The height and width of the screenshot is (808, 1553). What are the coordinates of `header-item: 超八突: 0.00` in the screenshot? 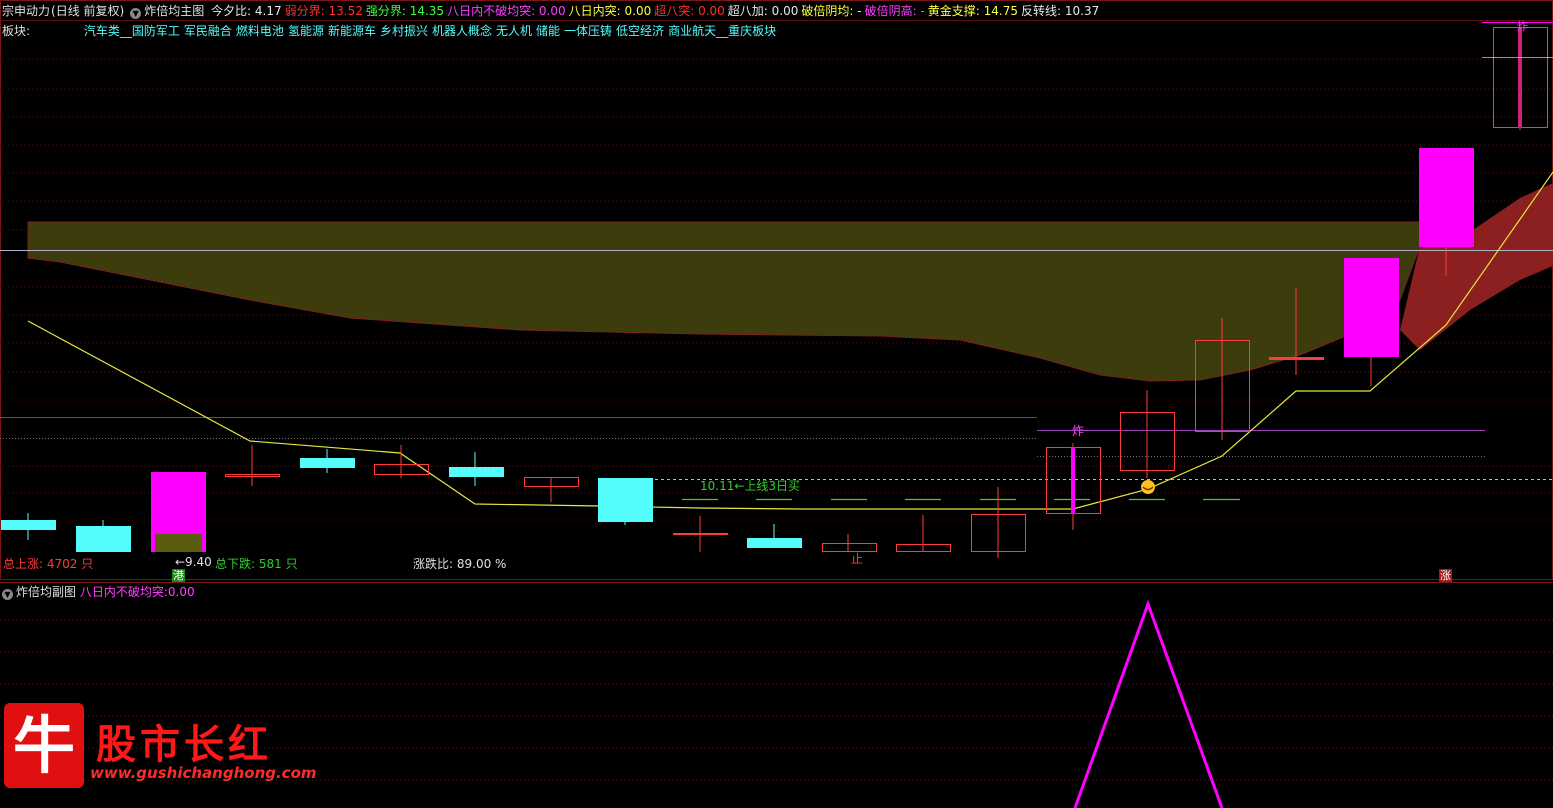 It's located at (689, 11).